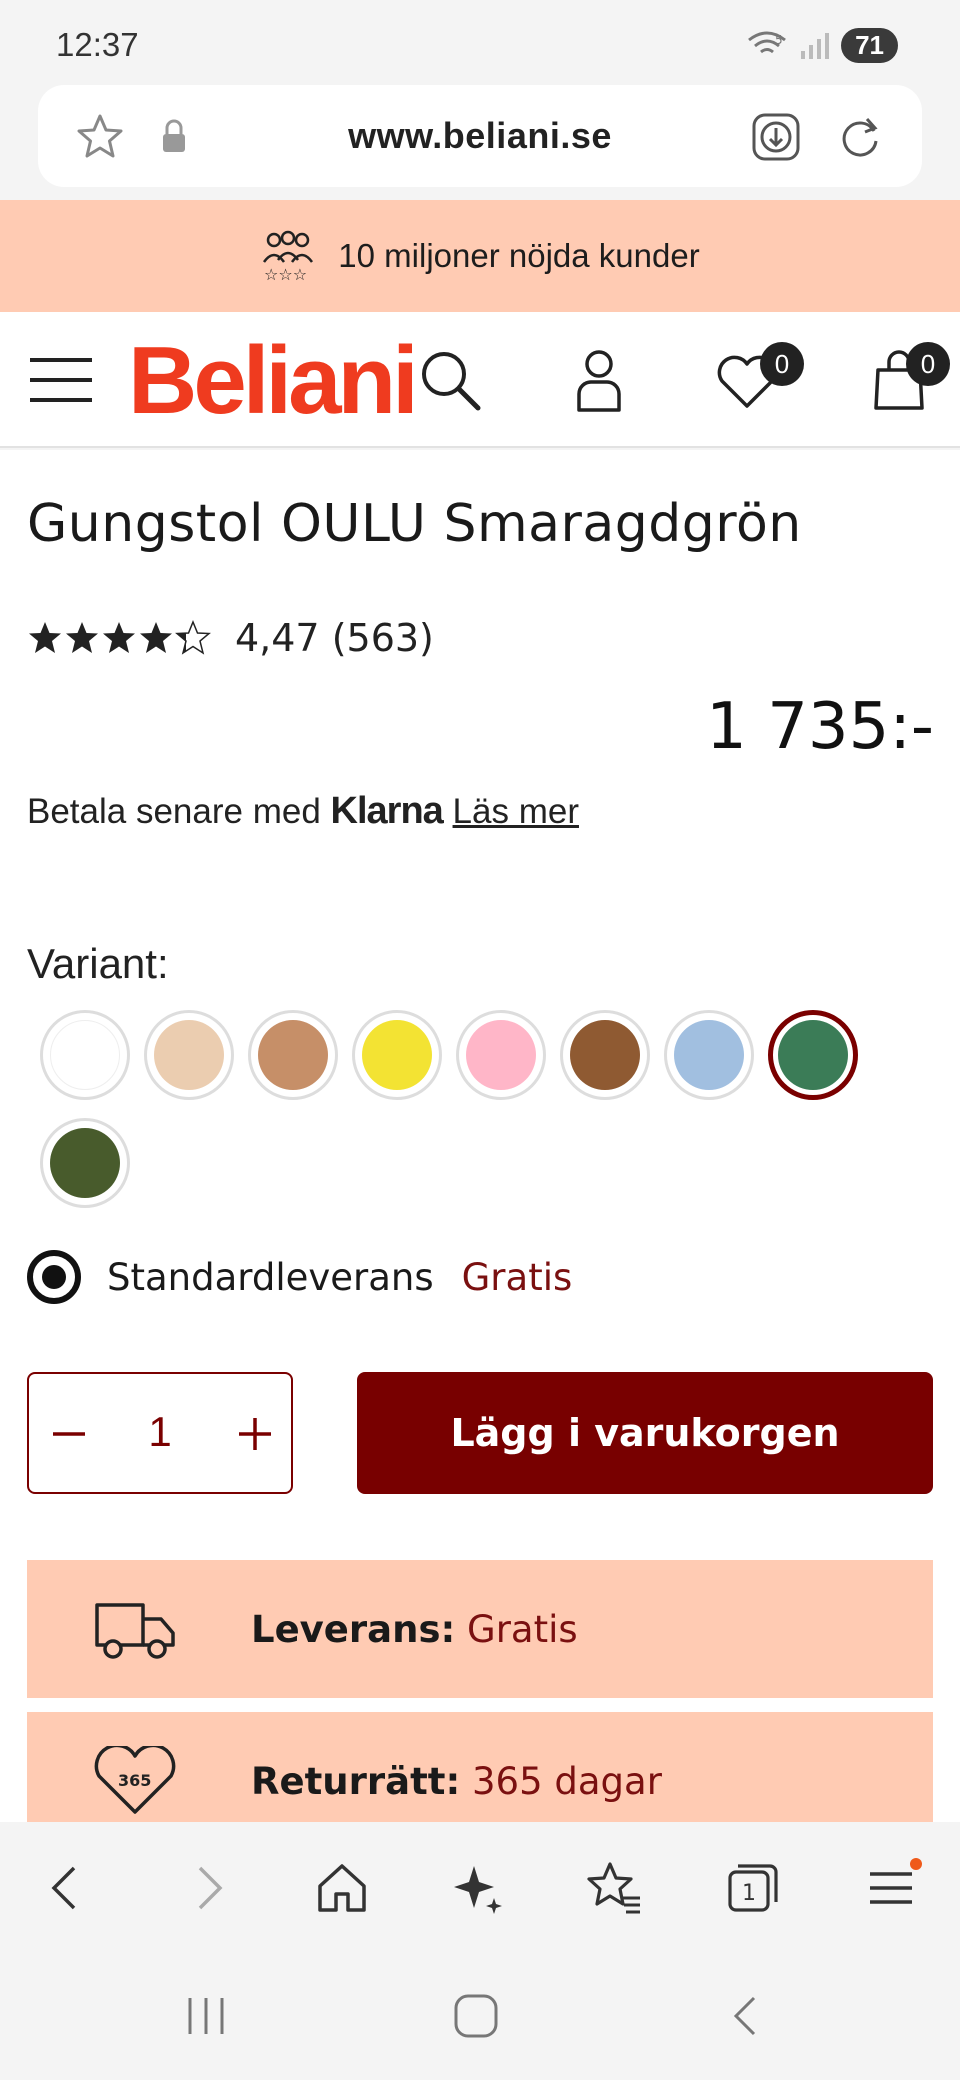 The height and width of the screenshot is (2080, 960). I want to click on wifi-icon: 5, so click(767, 42).